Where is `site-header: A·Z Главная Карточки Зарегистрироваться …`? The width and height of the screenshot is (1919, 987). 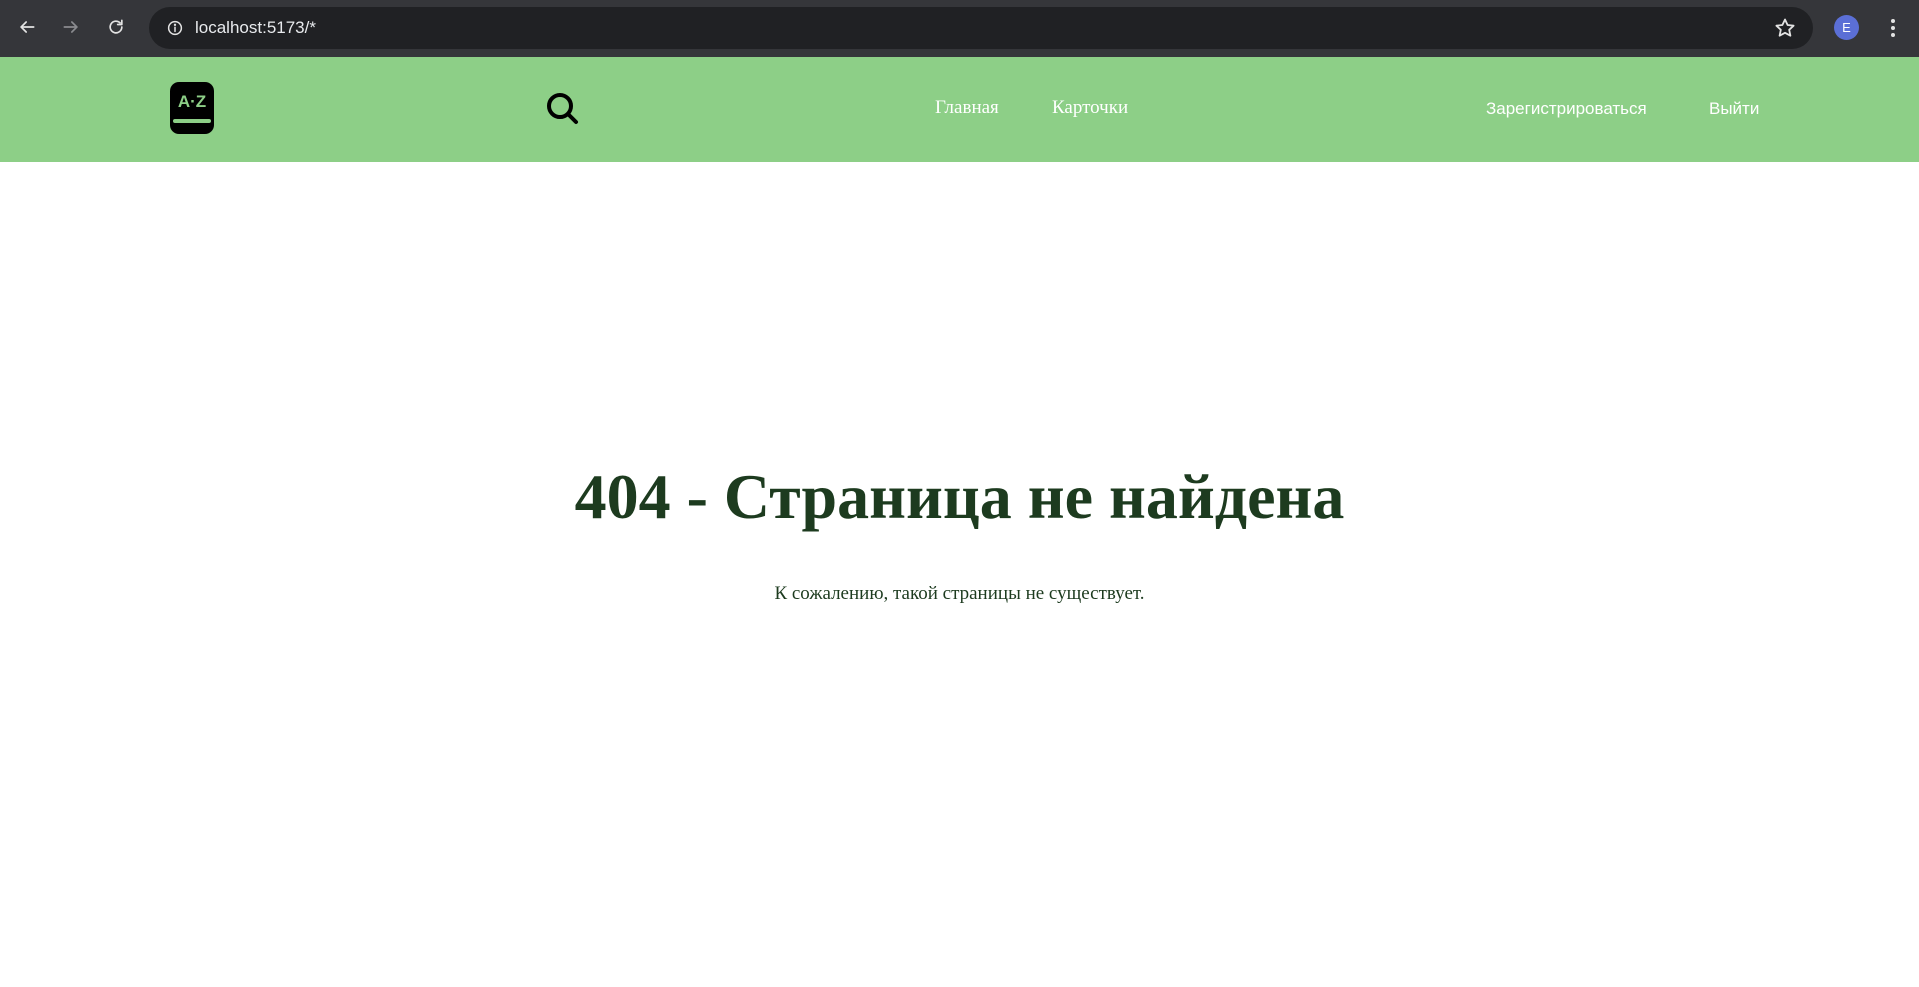 site-header: A·Z Главная Карточки Зарегистрироваться … is located at coordinates (959, 109).